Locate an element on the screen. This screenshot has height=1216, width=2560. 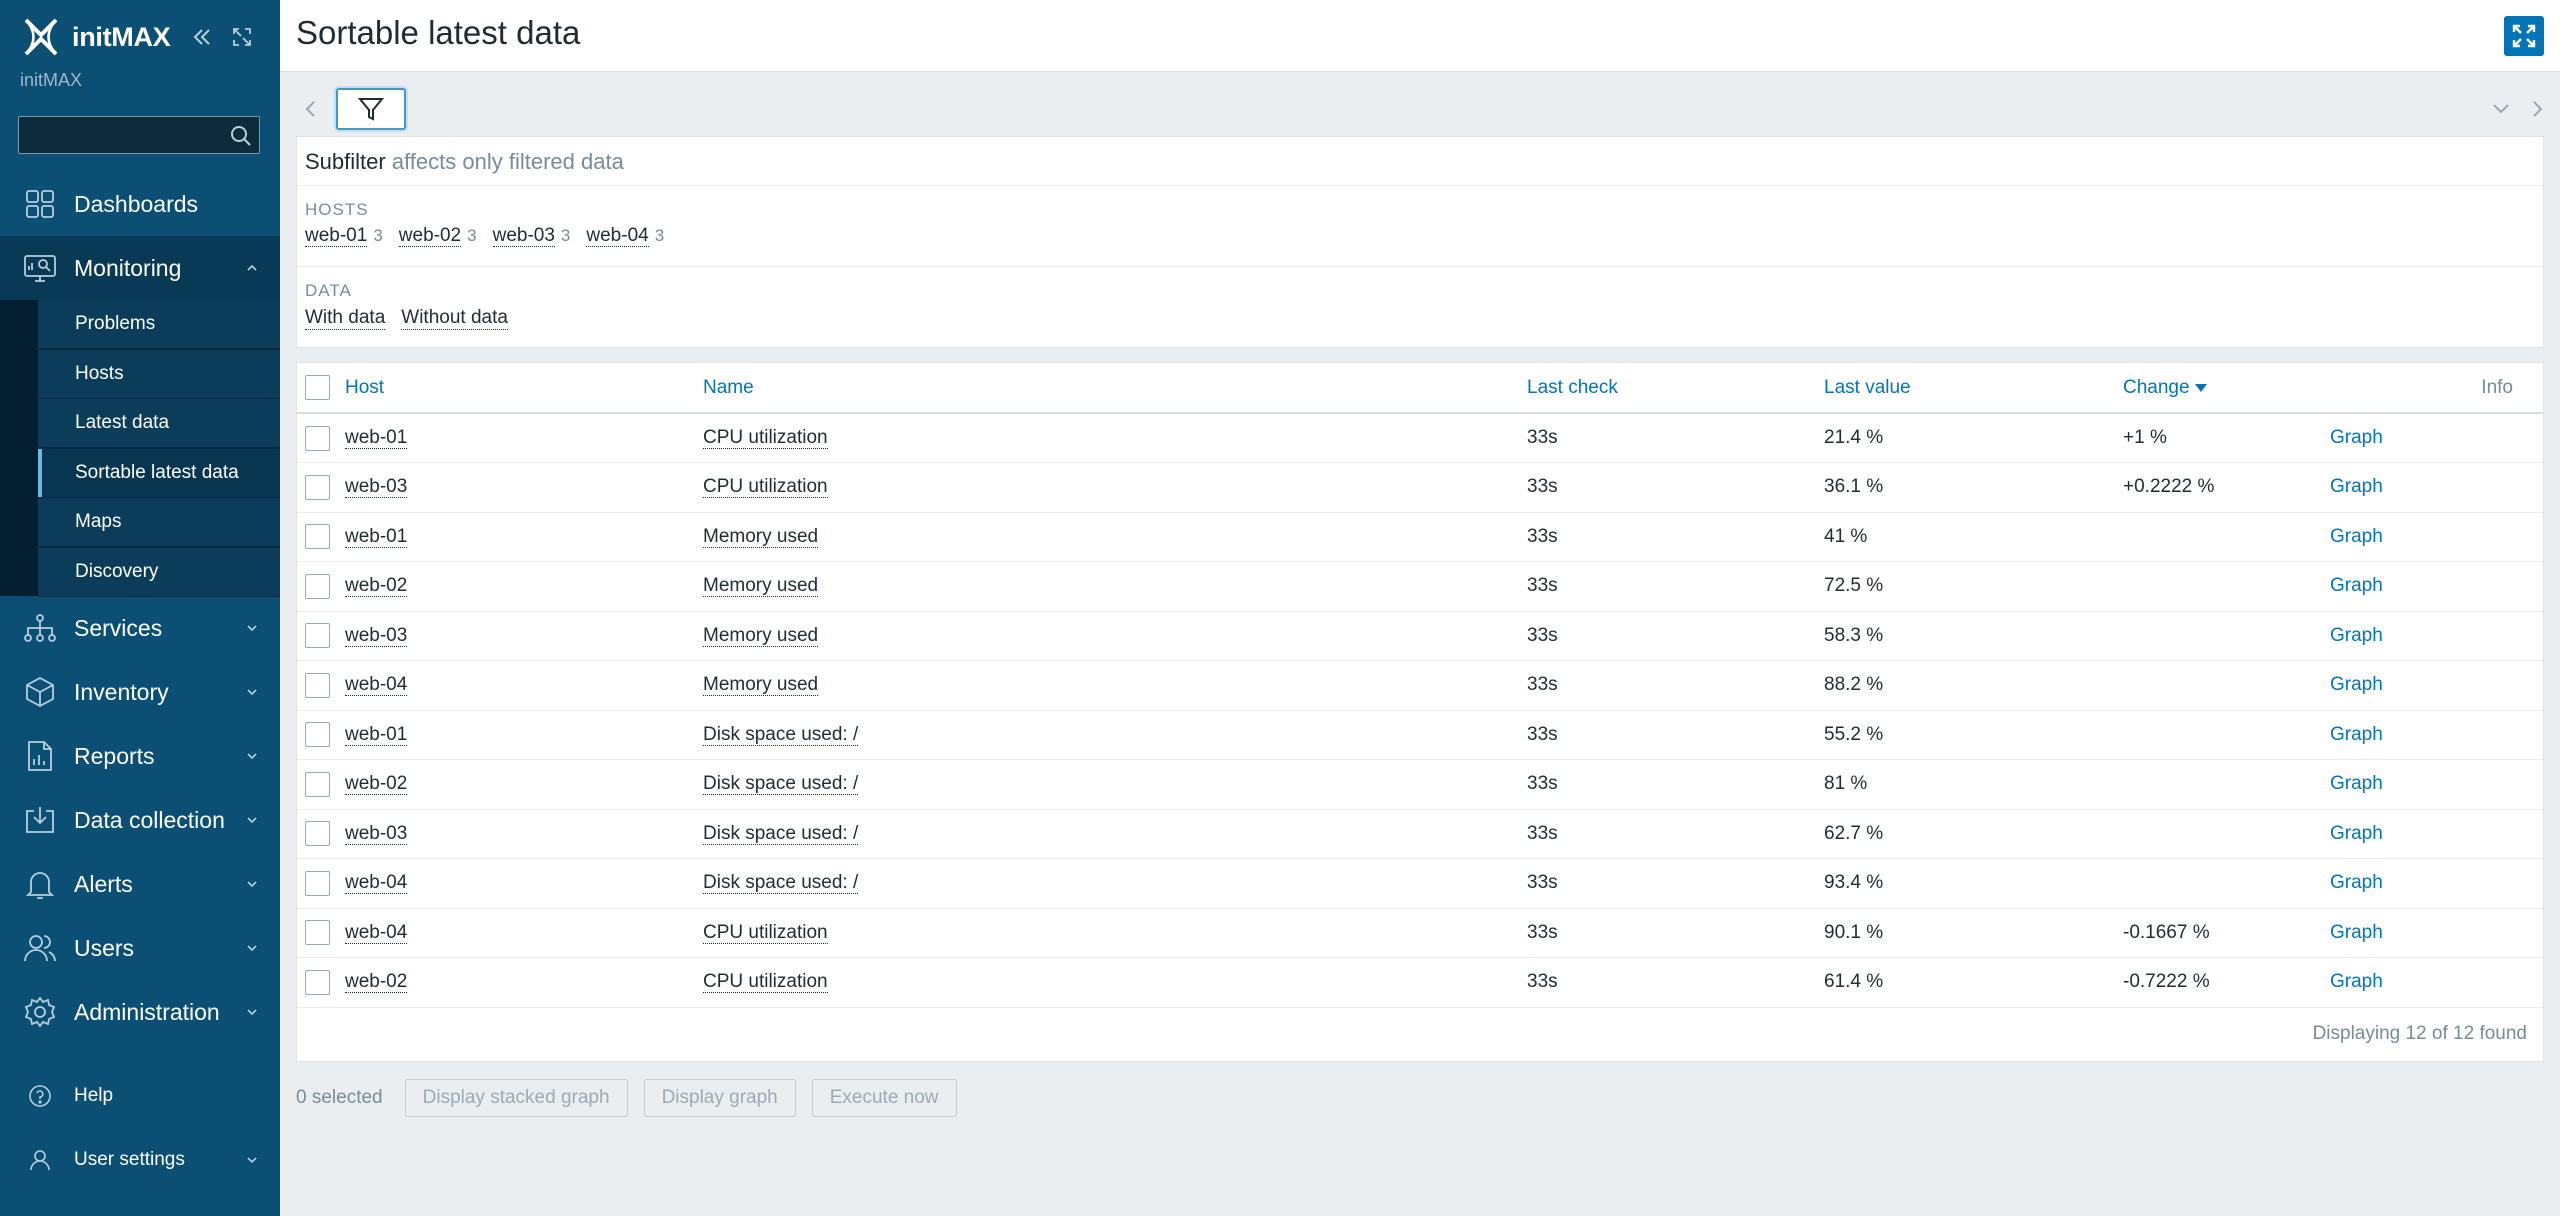
nav-user-settings: User settings is located at coordinates (140, 1160).